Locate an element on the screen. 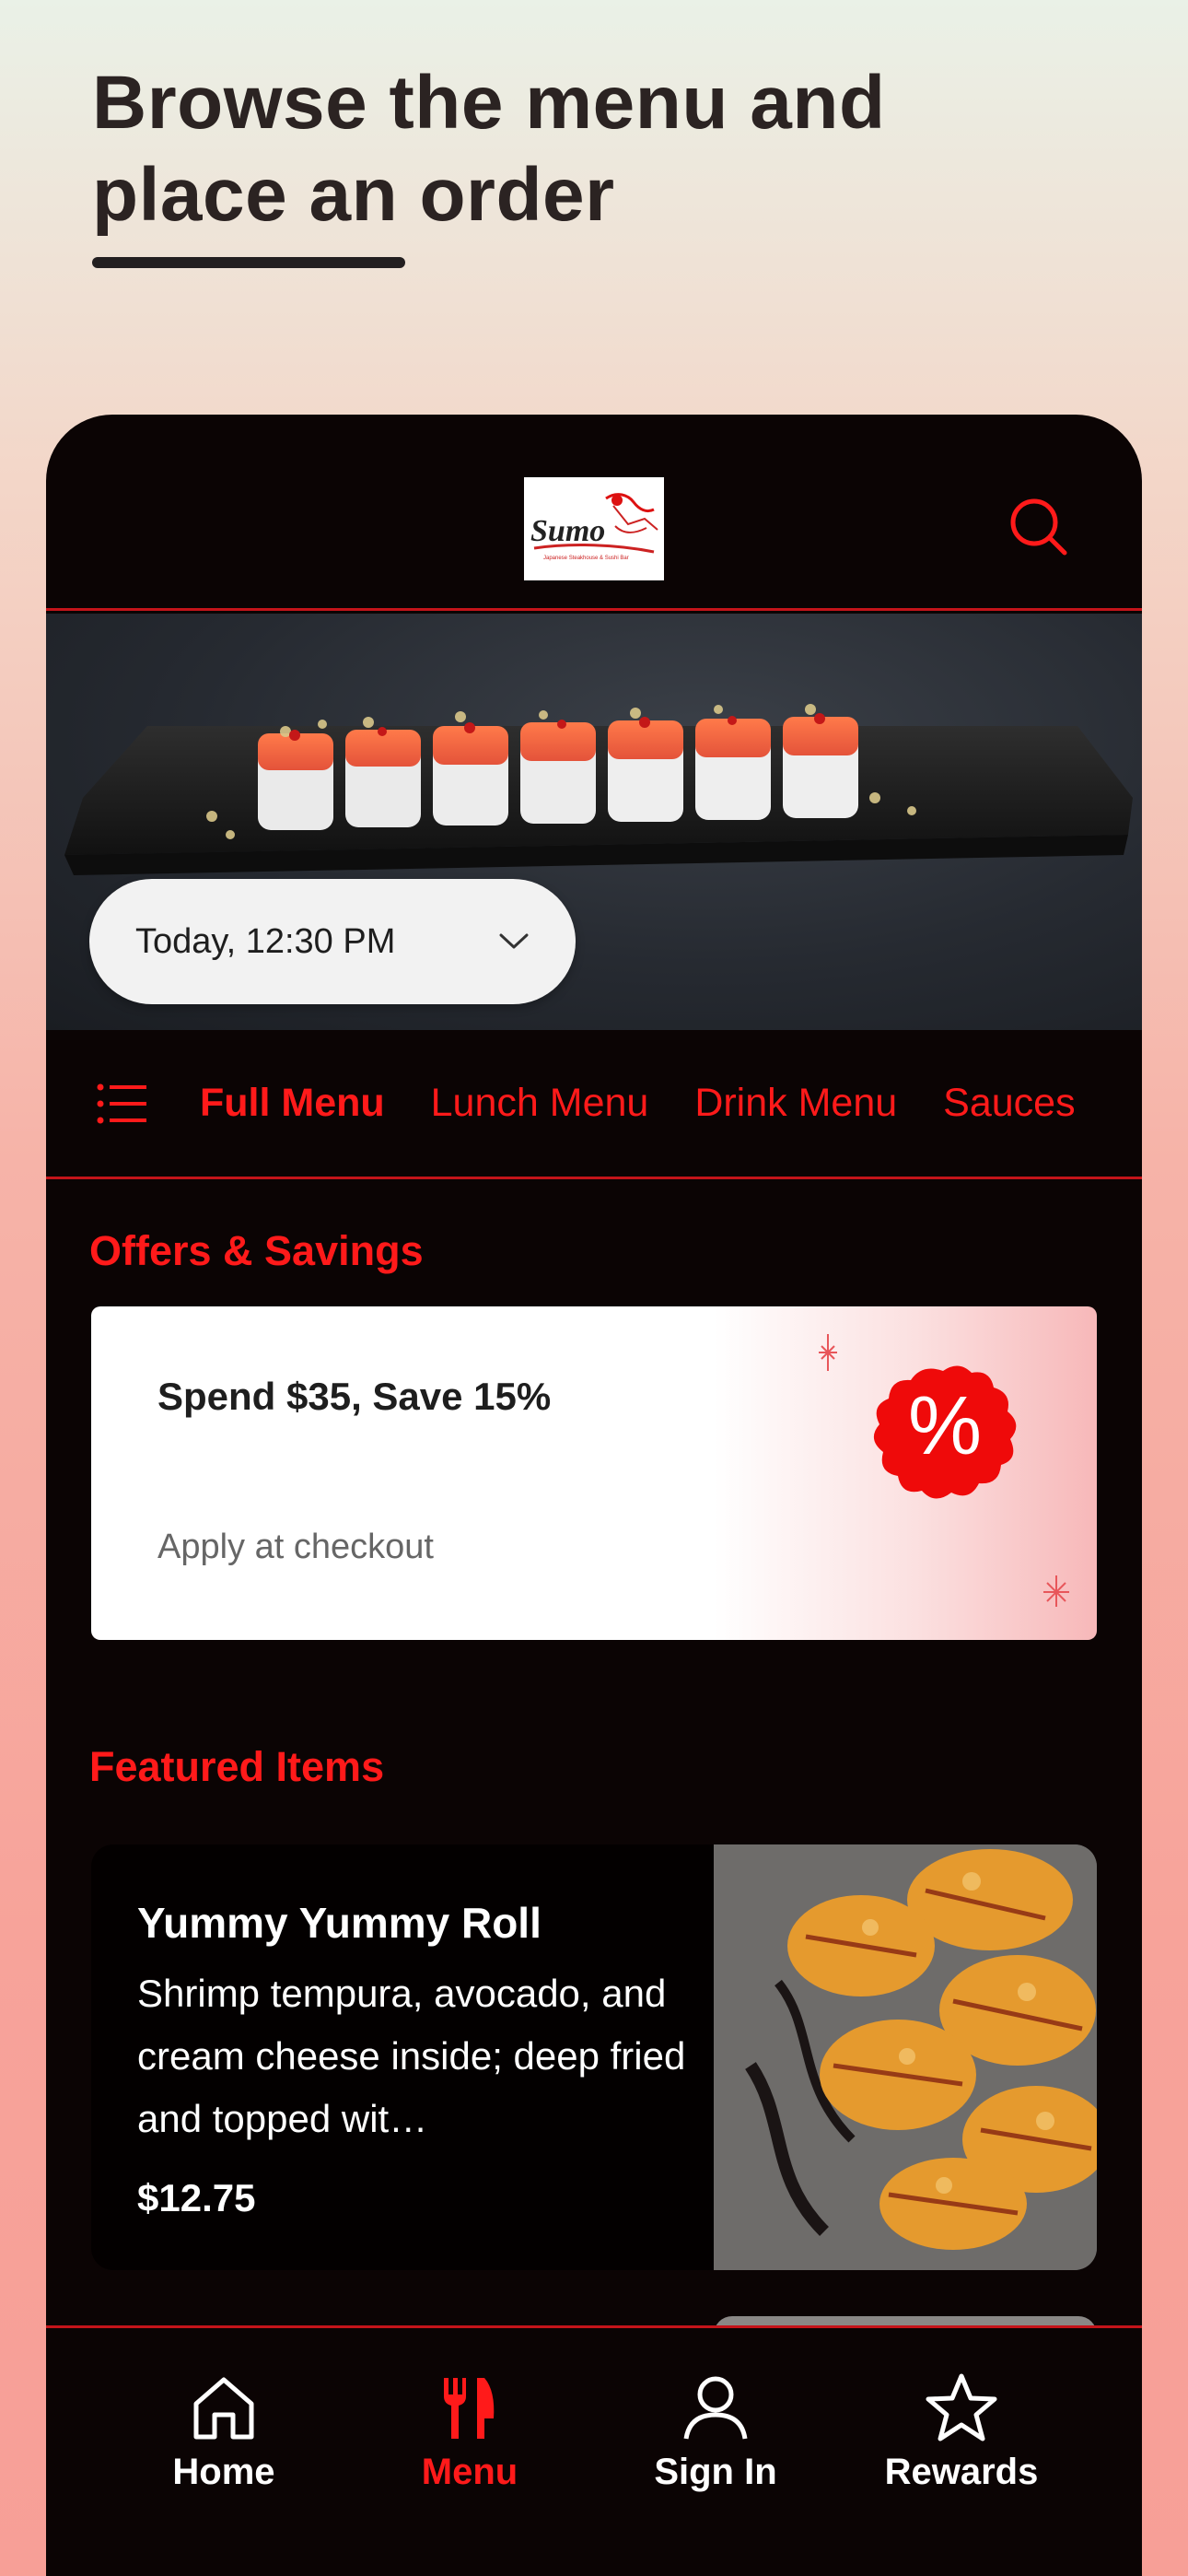 The width and height of the screenshot is (1188, 2576). offers-section-title: Offers & Savings is located at coordinates (256, 1250).